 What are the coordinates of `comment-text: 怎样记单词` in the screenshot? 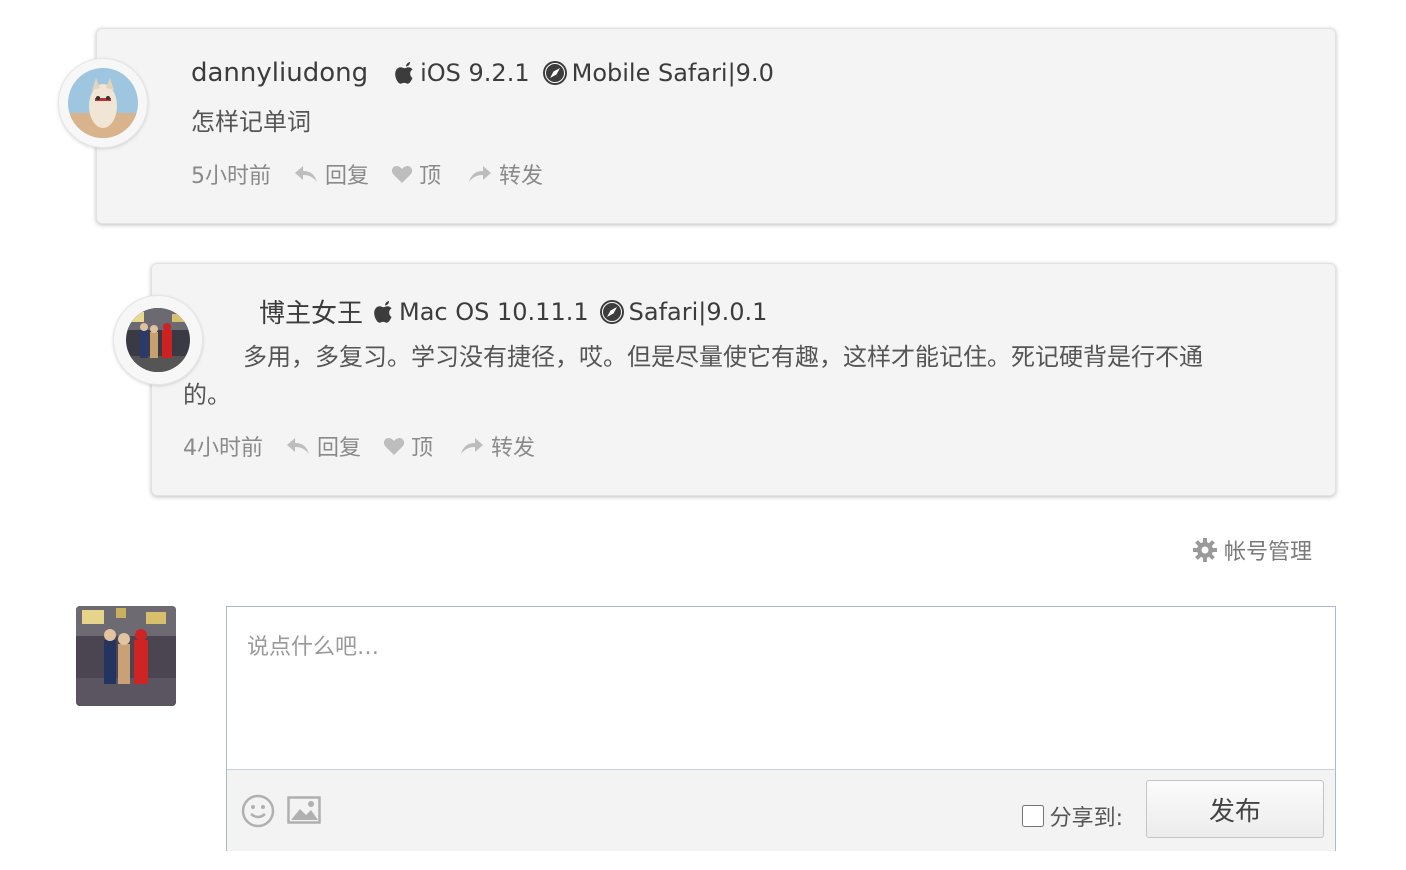 It's located at (251, 122).